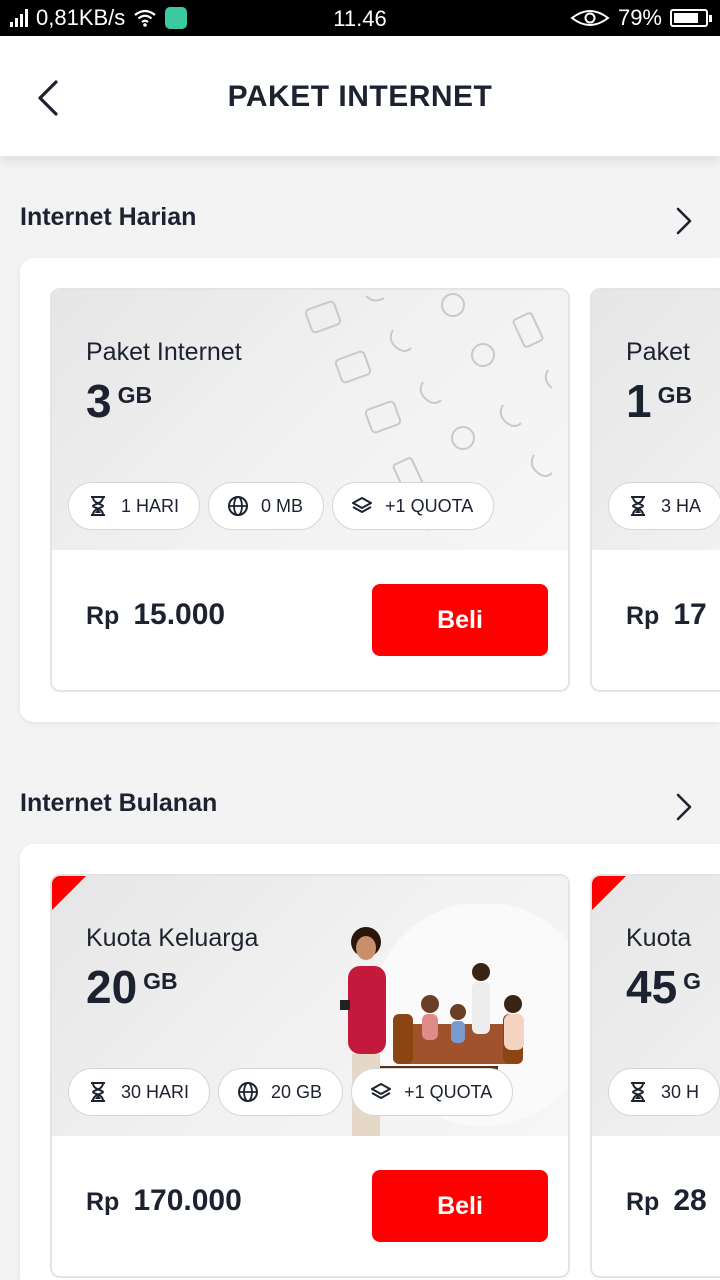 Image resolution: width=720 pixels, height=1280 pixels. I want to click on feature-pill-duration: 30 HARI, so click(139, 1092).